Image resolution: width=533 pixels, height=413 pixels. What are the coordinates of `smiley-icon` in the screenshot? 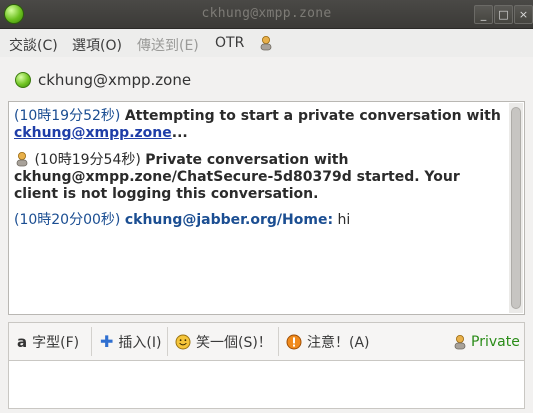 It's located at (183, 341).